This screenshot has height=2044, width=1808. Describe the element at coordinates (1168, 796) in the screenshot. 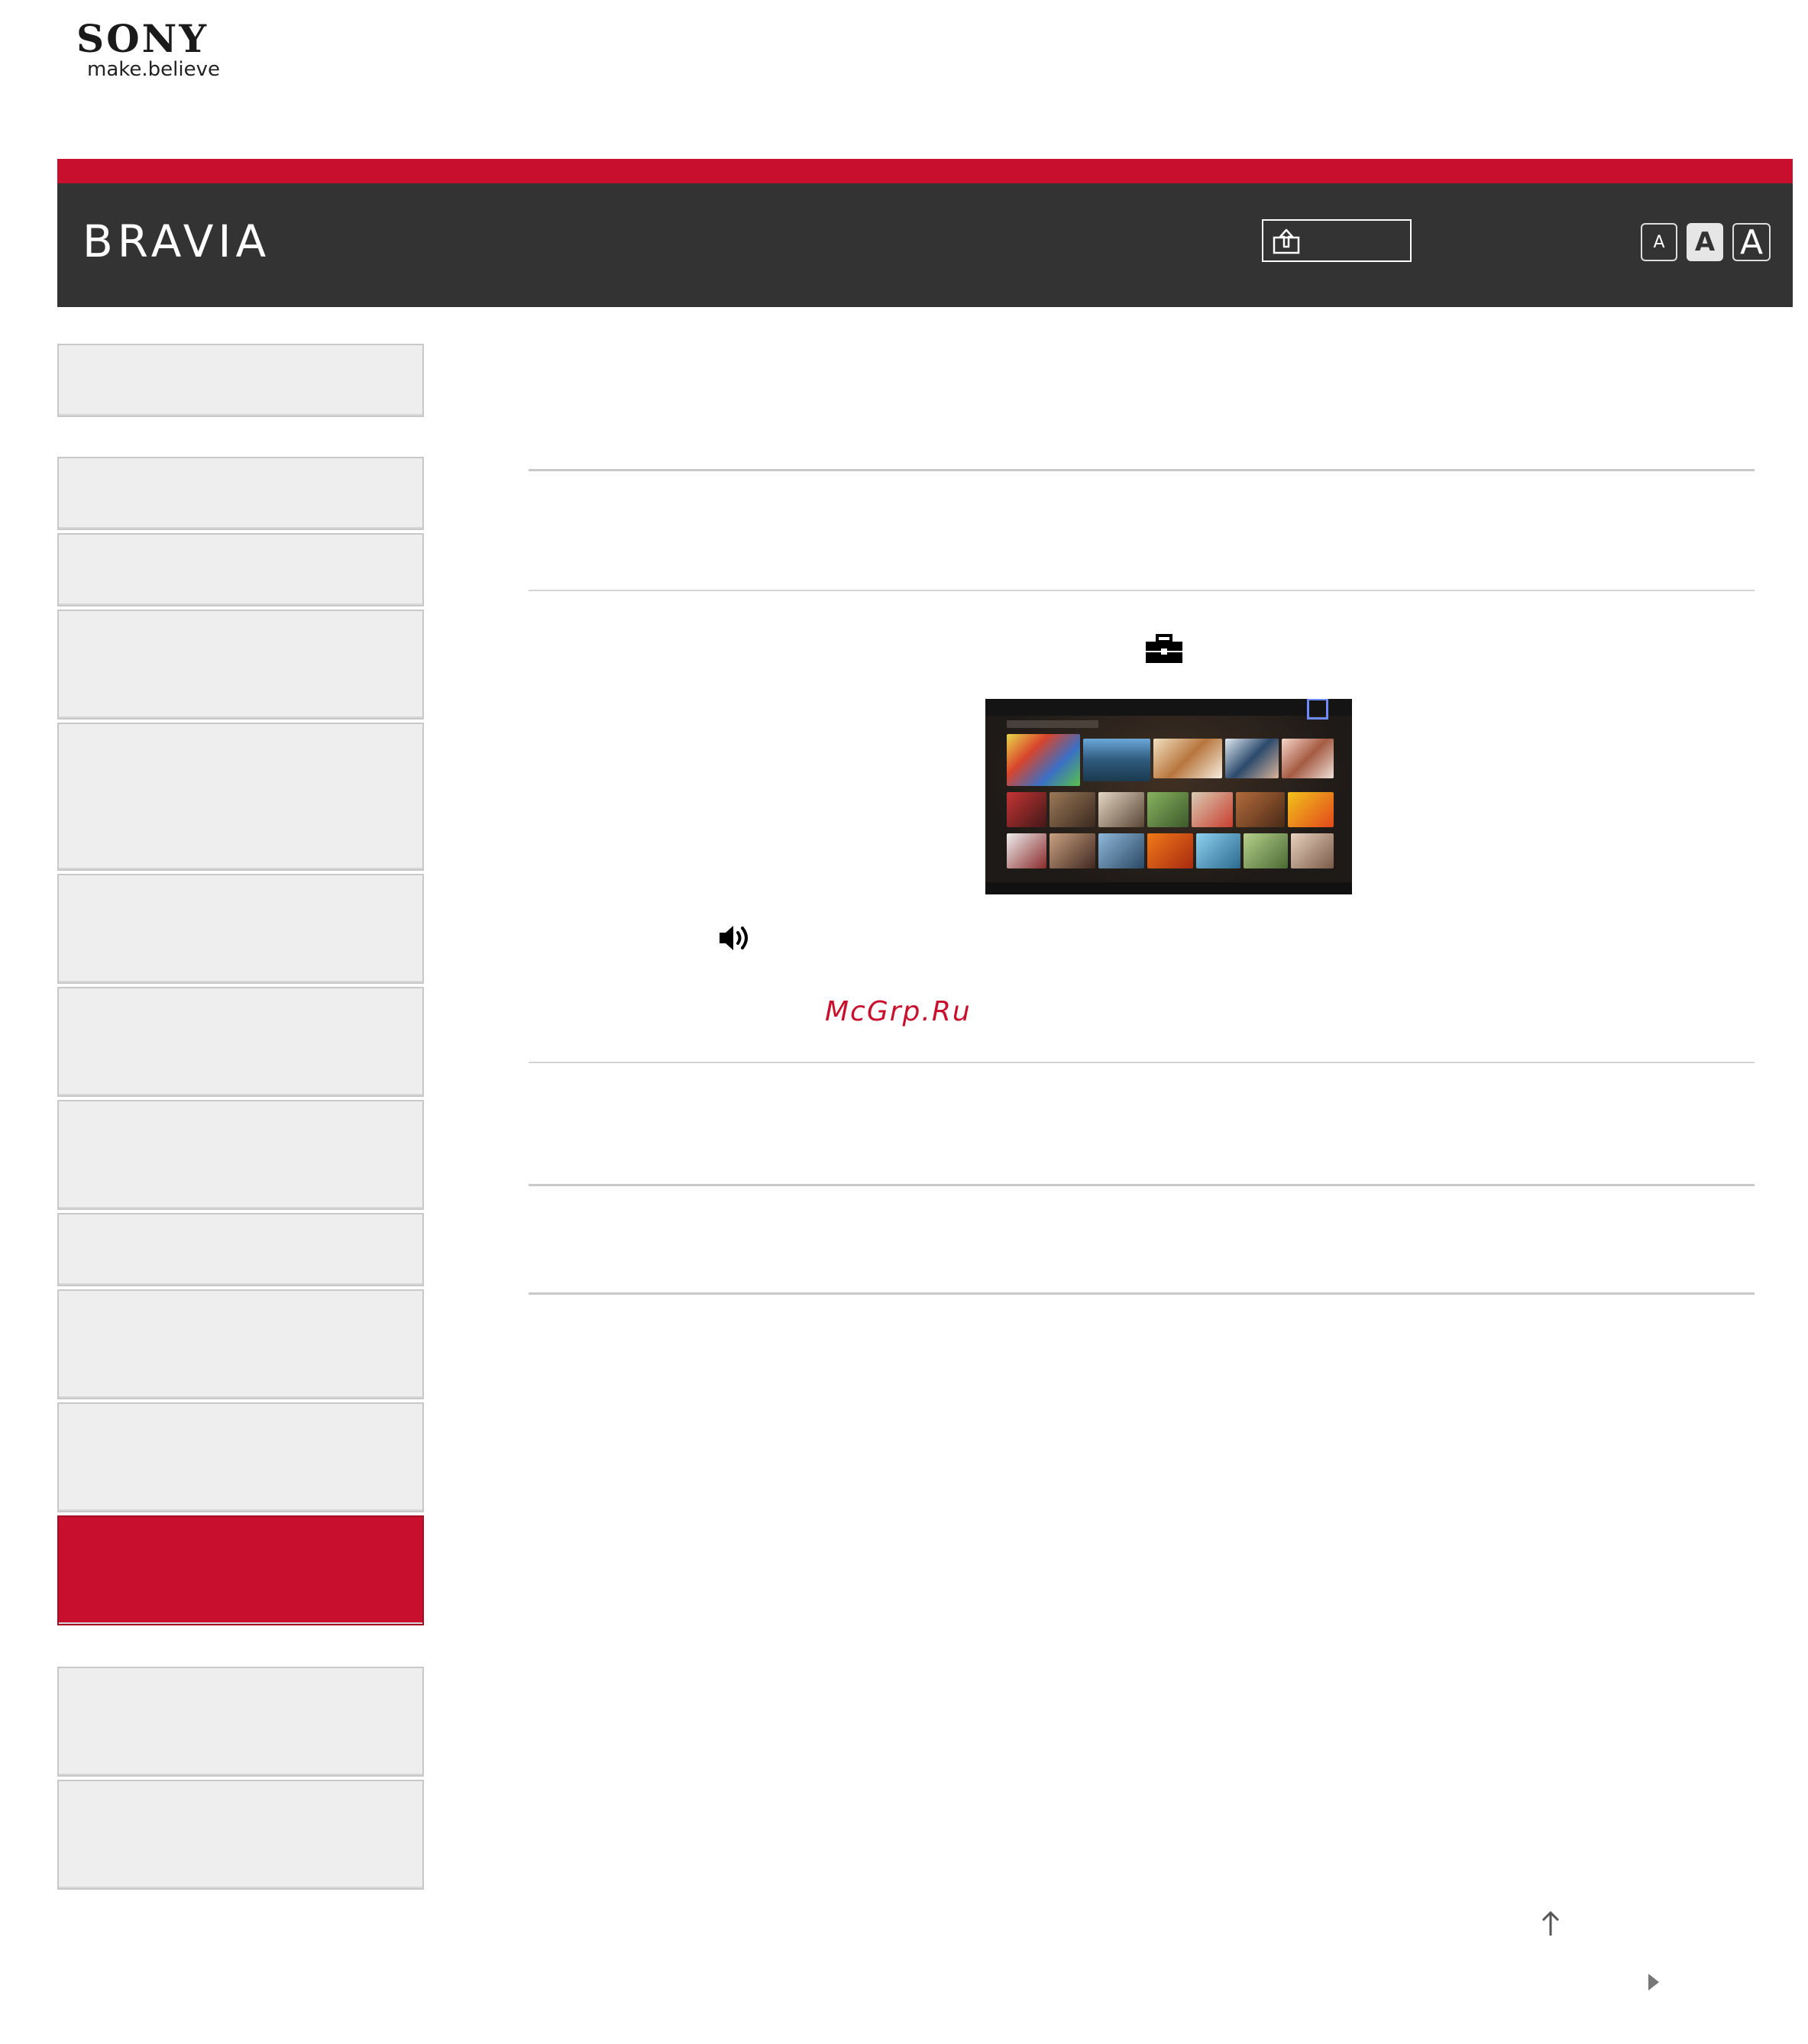

I see `tv-home-menu-screenshot` at that location.